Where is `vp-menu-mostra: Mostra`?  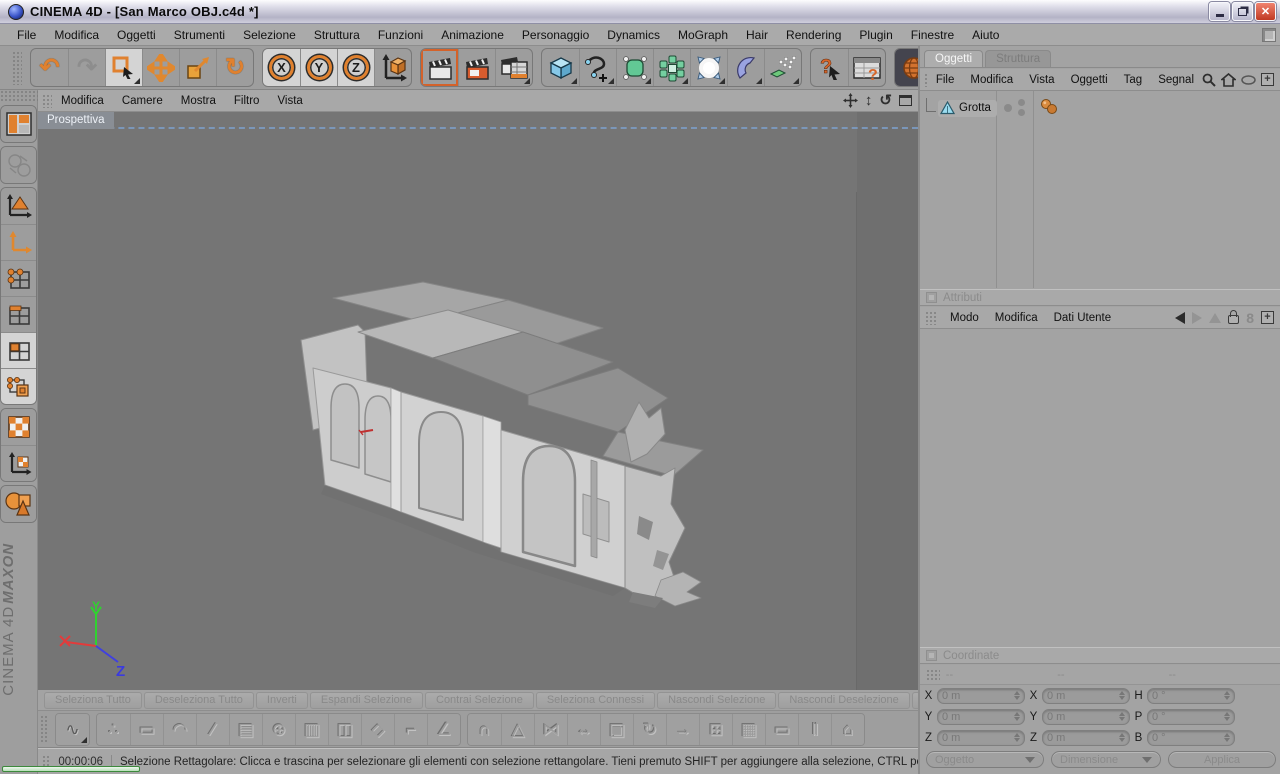 vp-menu-mostra: Mostra is located at coordinates (198, 101).